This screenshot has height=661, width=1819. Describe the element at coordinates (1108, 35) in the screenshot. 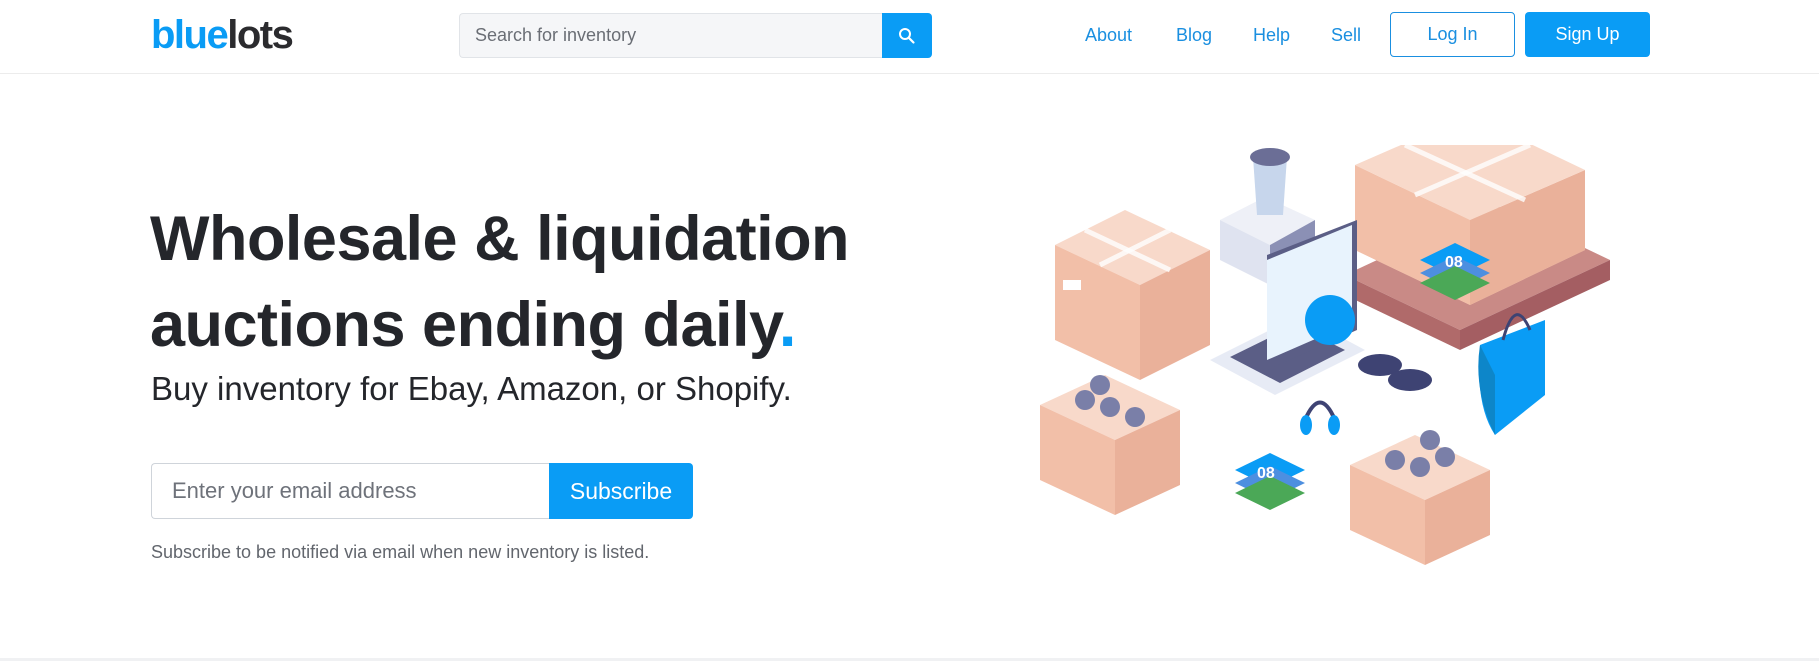

I see `nav-link-about: About` at that location.